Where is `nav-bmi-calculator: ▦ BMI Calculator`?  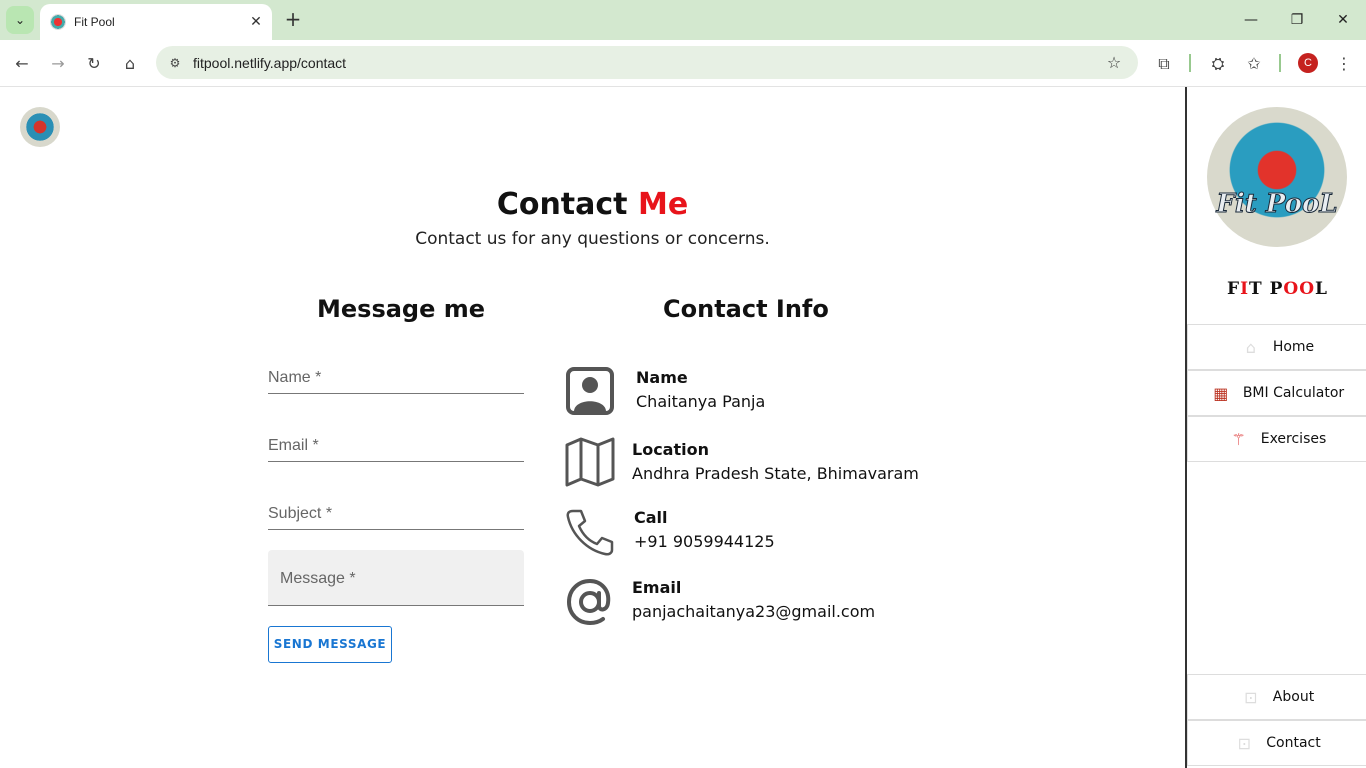
nav-bmi-calculator: ▦ BMI Calculator is located at coordinates (1276, 393).